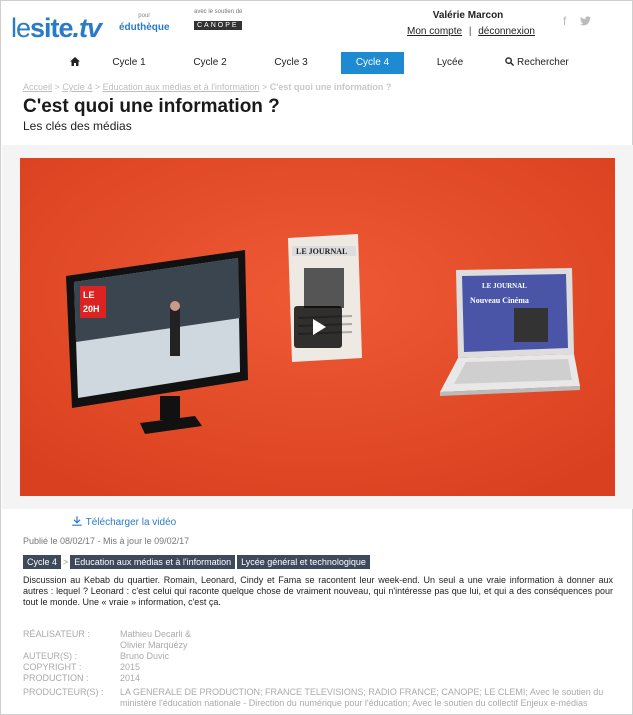 Image resolution: width=633 pixels, height=715 pixels. What do you see at coordinates (181, 87) in the screenshot?
I see `breadcrumb-topic: Education aux médias et à l'information` at bounding box center [181, 87].